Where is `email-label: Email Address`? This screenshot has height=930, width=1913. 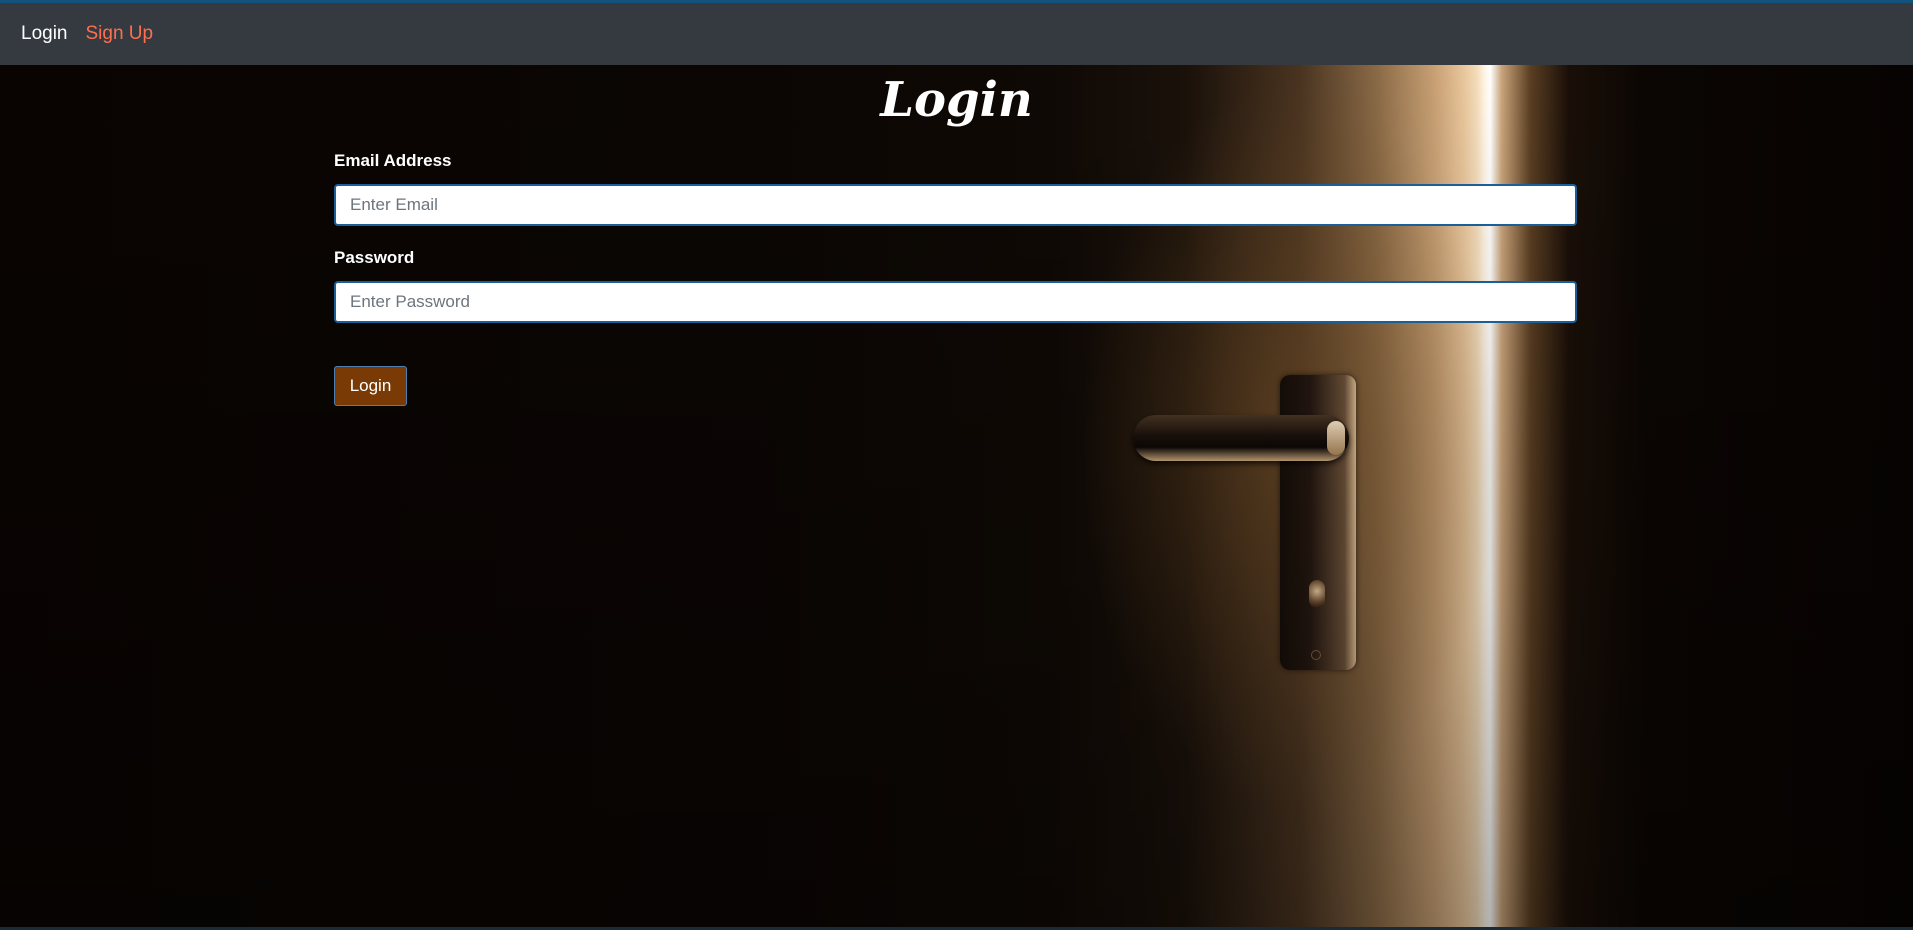
email-label: Email Address is located at coordinates (393, 160).